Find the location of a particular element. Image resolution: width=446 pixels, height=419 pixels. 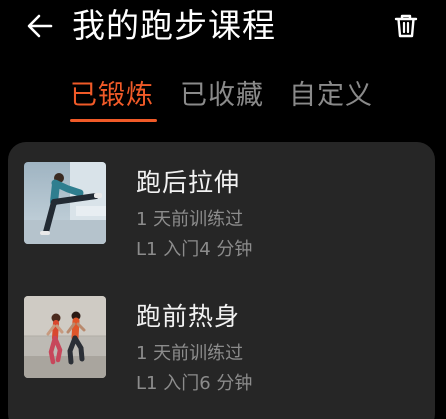

course-title: 跑前热身 is located at coordinates (188, 316).